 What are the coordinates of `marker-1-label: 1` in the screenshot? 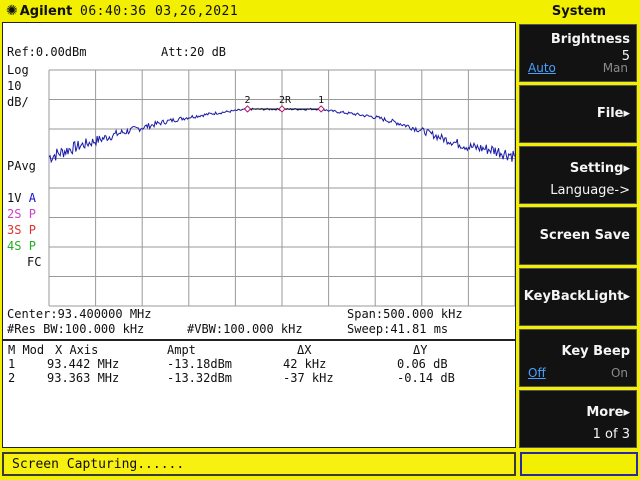 It's located at (321, 100).